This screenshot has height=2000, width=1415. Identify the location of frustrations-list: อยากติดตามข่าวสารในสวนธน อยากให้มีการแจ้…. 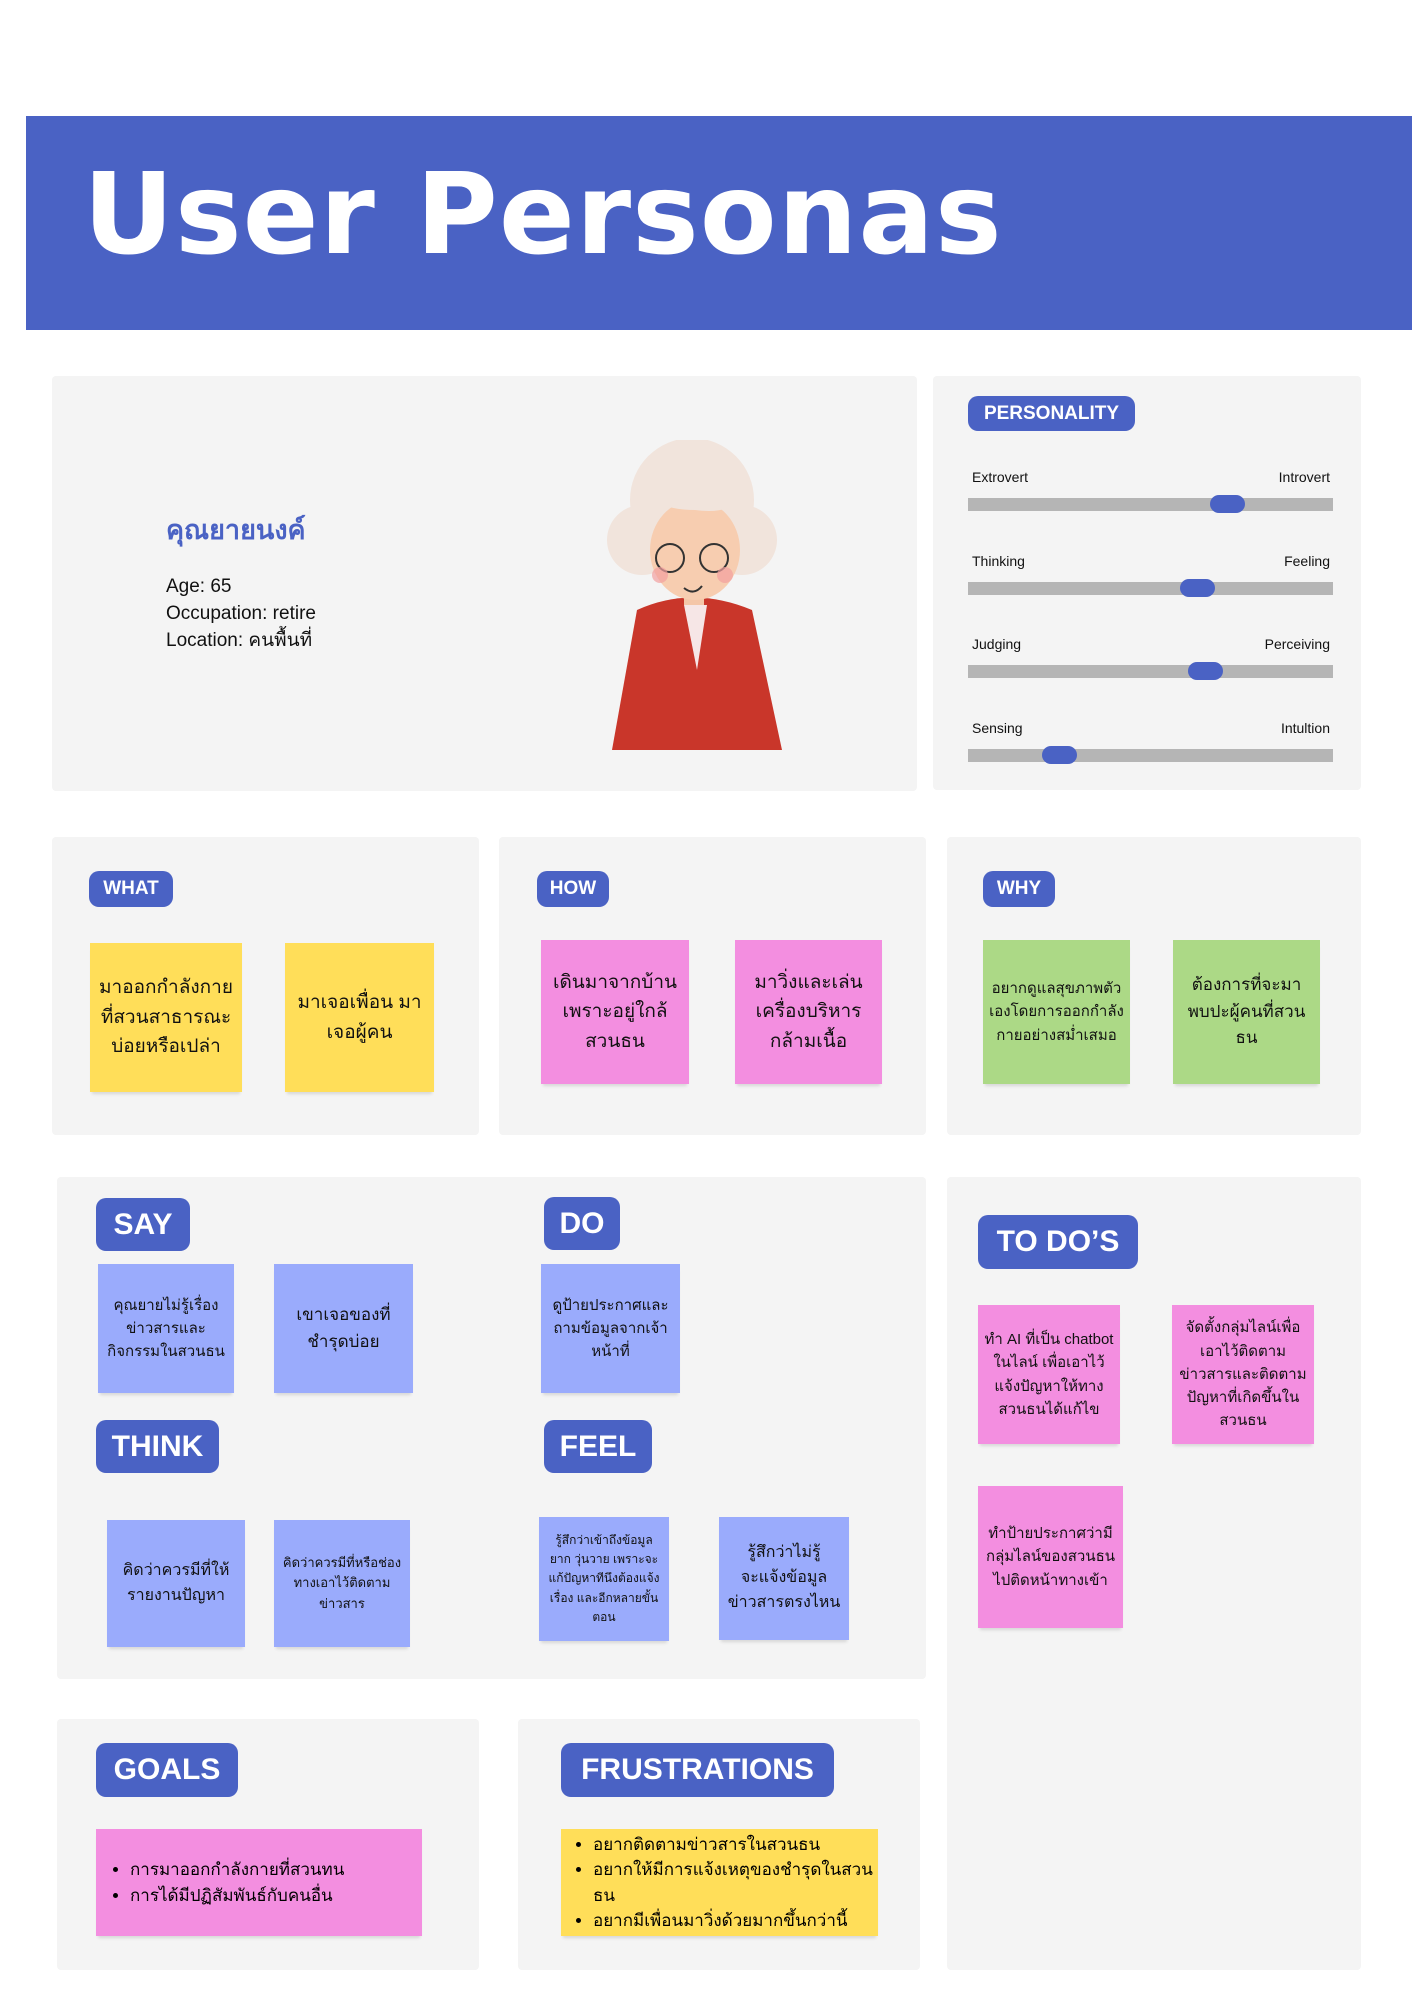
(719, 1883).